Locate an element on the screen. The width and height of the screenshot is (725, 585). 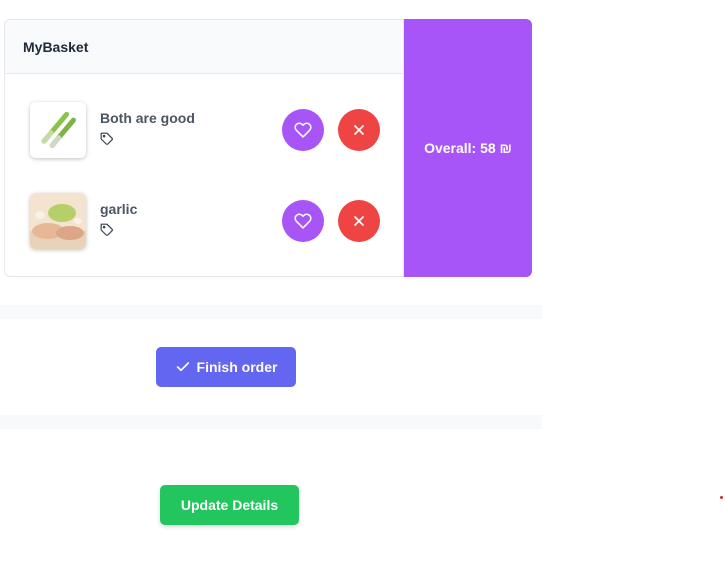
basket-header: MyBasket is located at coordinates (204, 47).